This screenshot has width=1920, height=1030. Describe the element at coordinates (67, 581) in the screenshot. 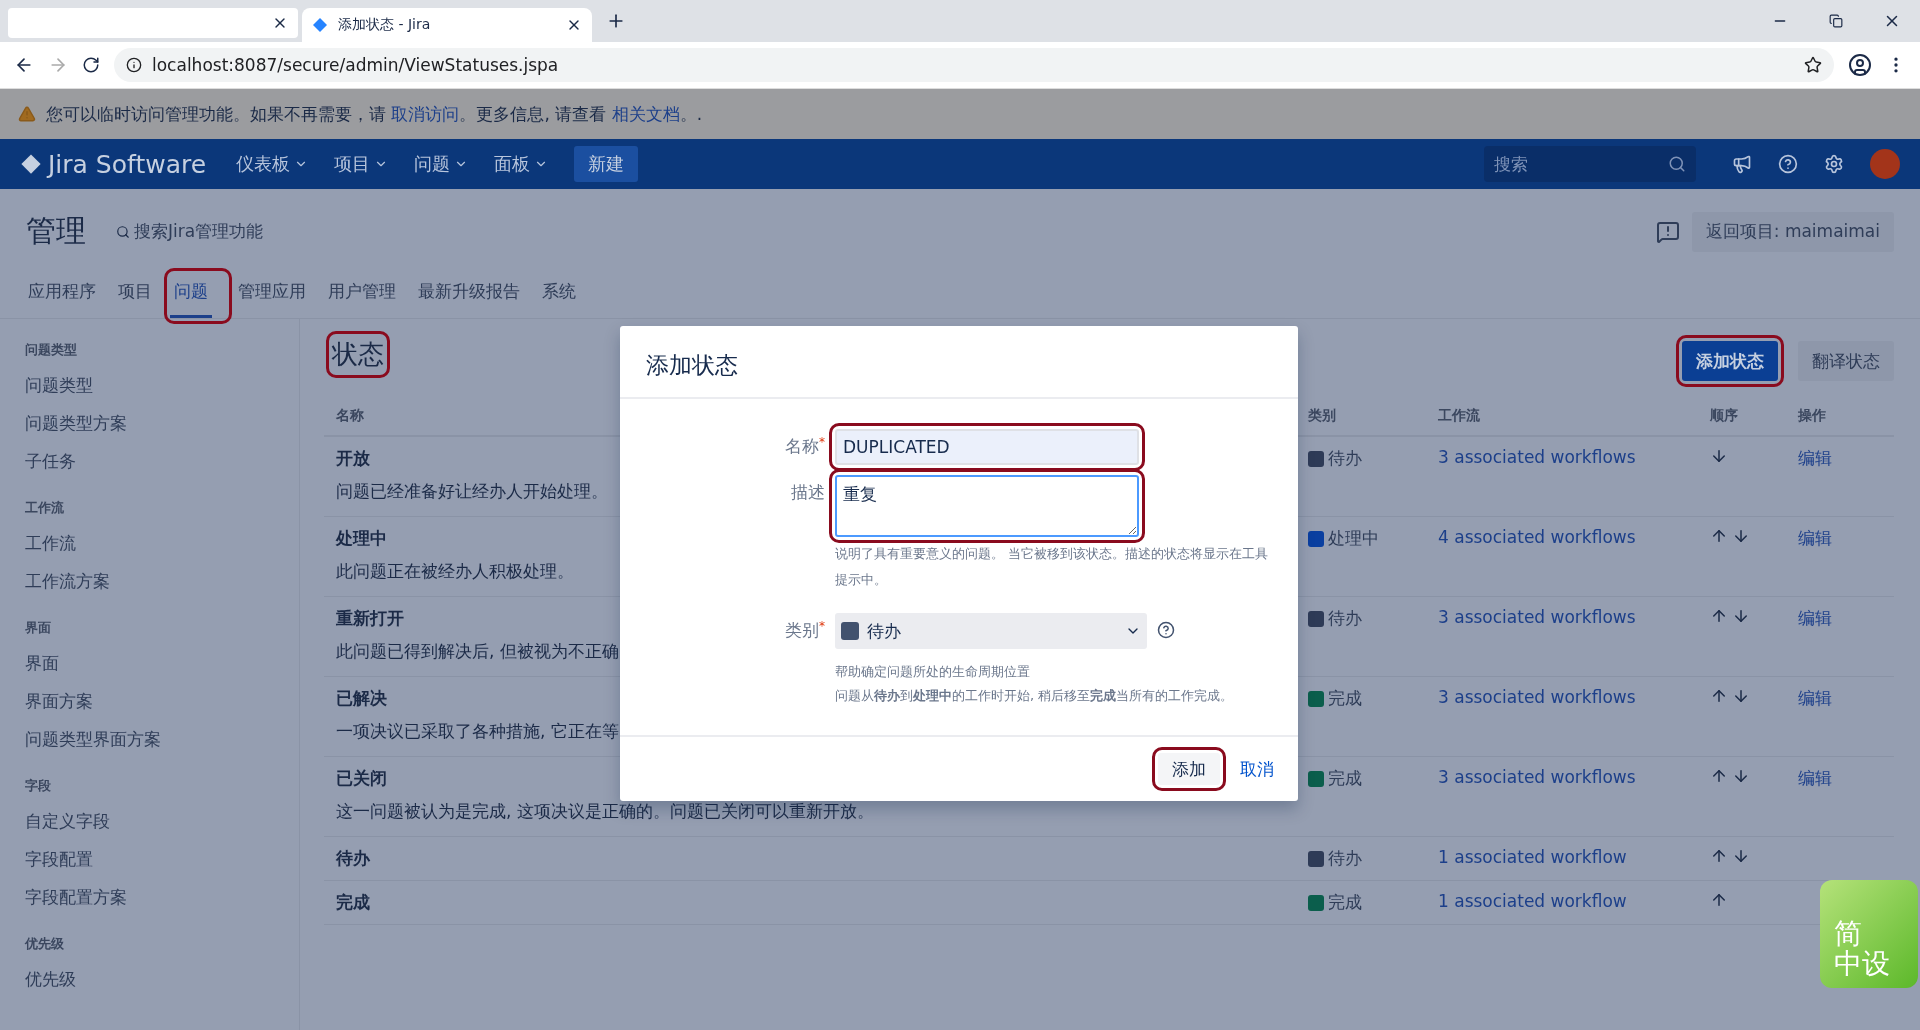

I see `sidebar-item: 工作流方案` at that location.